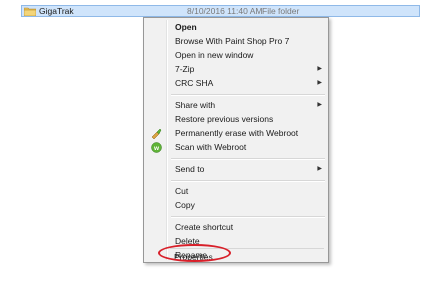 This screenshot has height=307, width=439. I want to click on menu-item-copy: Copy, so click(236, 205).